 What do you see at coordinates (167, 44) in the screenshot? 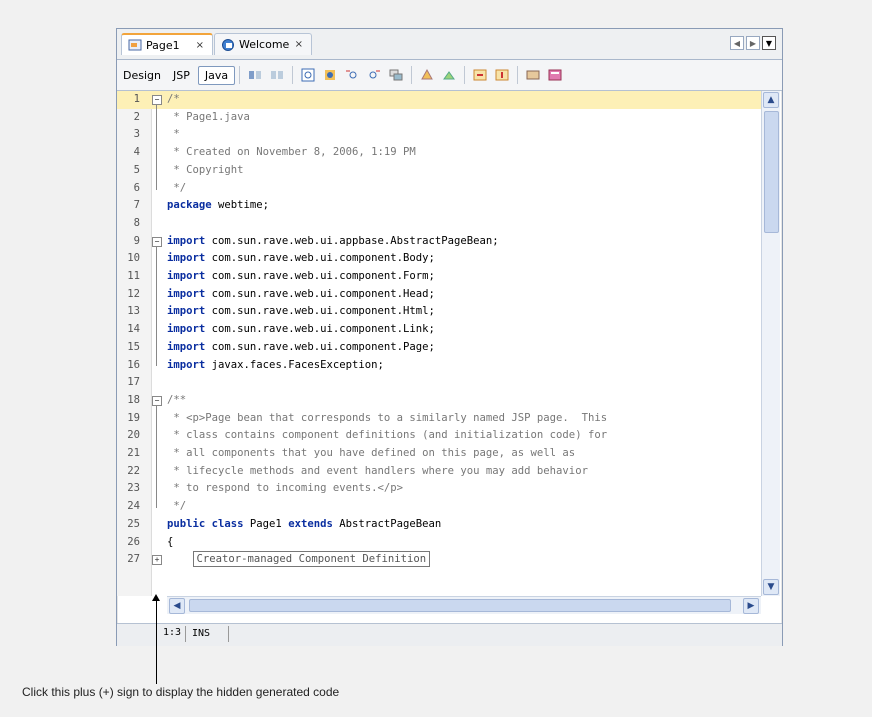
I see `tab-page1: Page1 ×` at bounding box center [167, 44].